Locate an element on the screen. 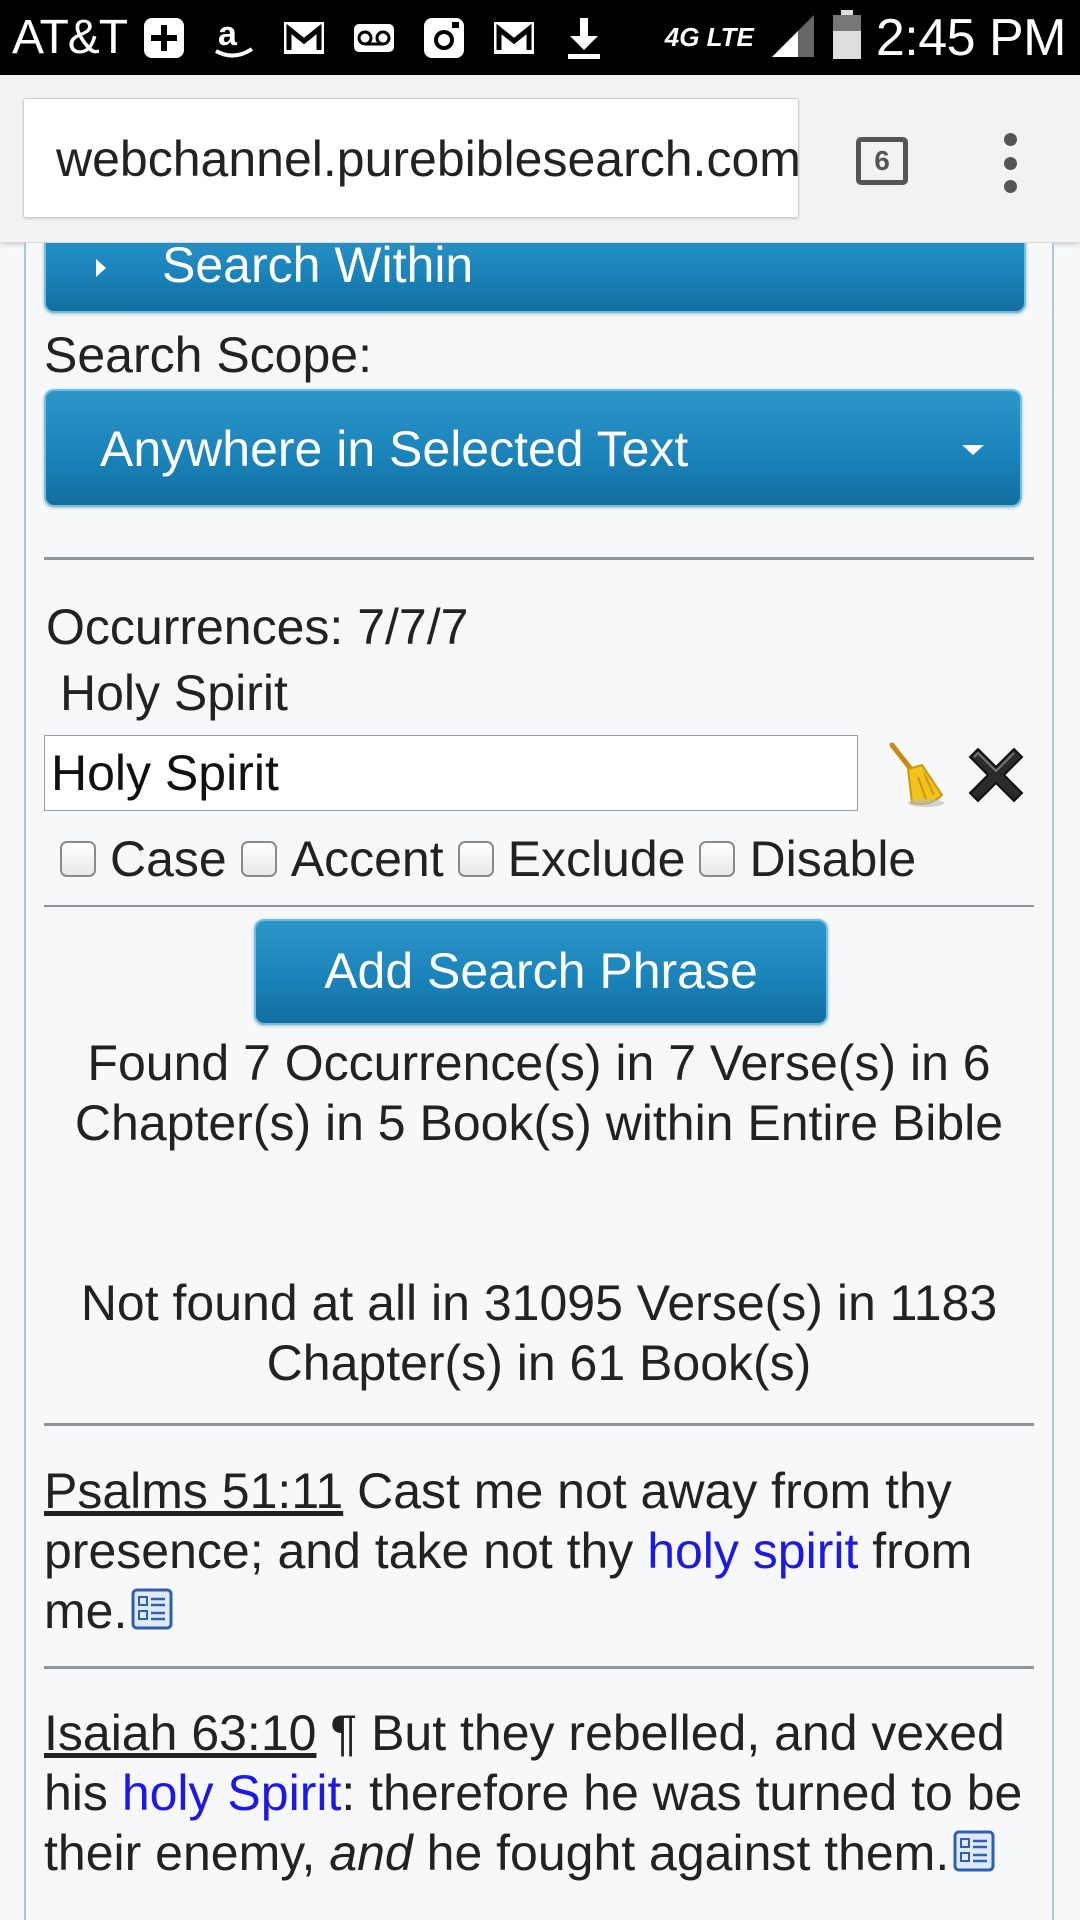  disable-checkbox is located at coordinates (717, 859).